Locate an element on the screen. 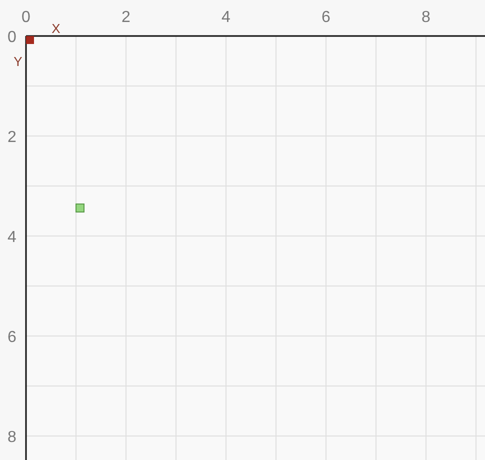  axis-label: X is located at coordinates (56, 28).